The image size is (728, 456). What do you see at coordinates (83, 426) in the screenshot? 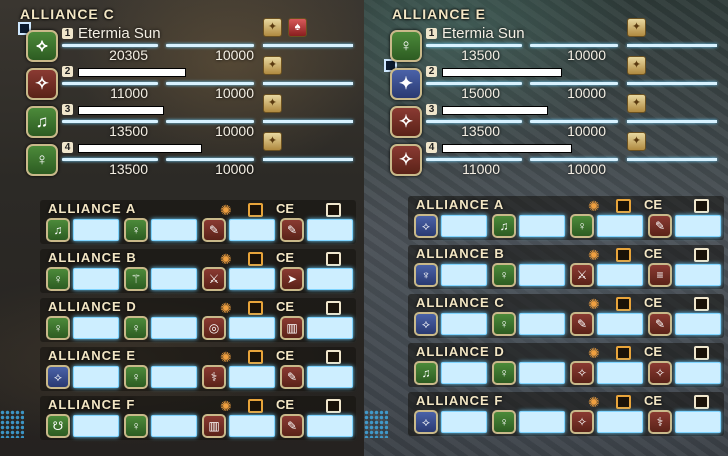
I see `alliance-member-slot: ☋` at bounding box center [83, 426].